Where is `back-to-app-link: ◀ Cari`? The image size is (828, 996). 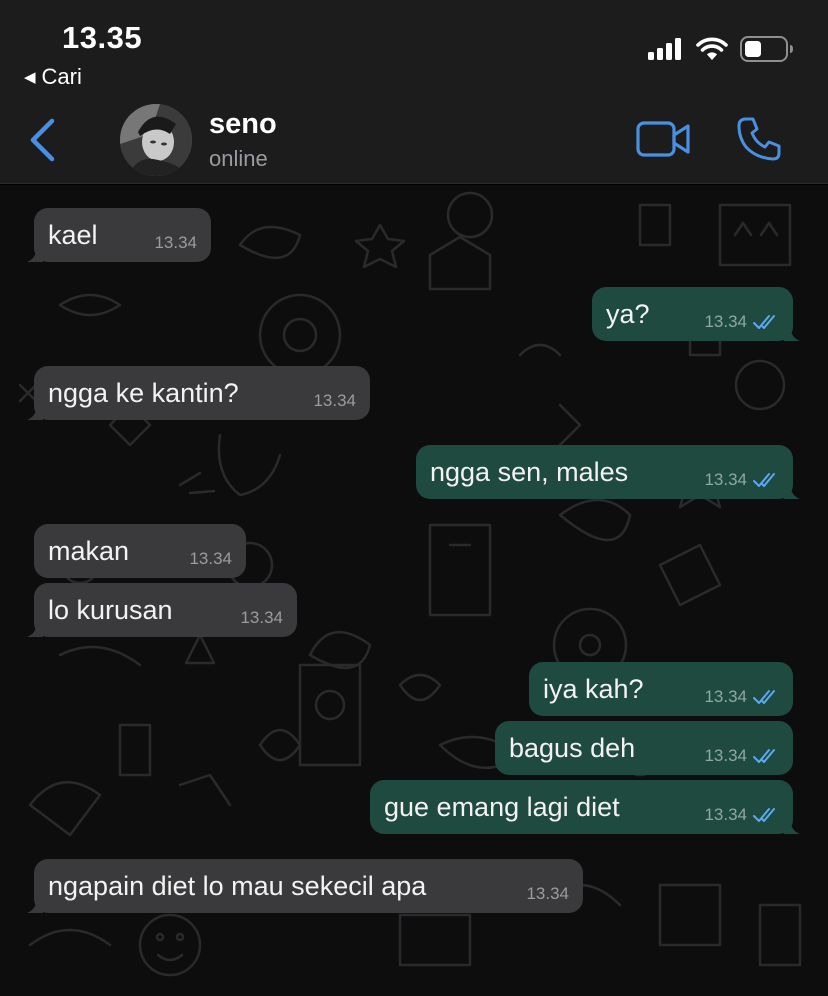 back-to-app-link: ◀ Cari is located at coordinates (53, 77).